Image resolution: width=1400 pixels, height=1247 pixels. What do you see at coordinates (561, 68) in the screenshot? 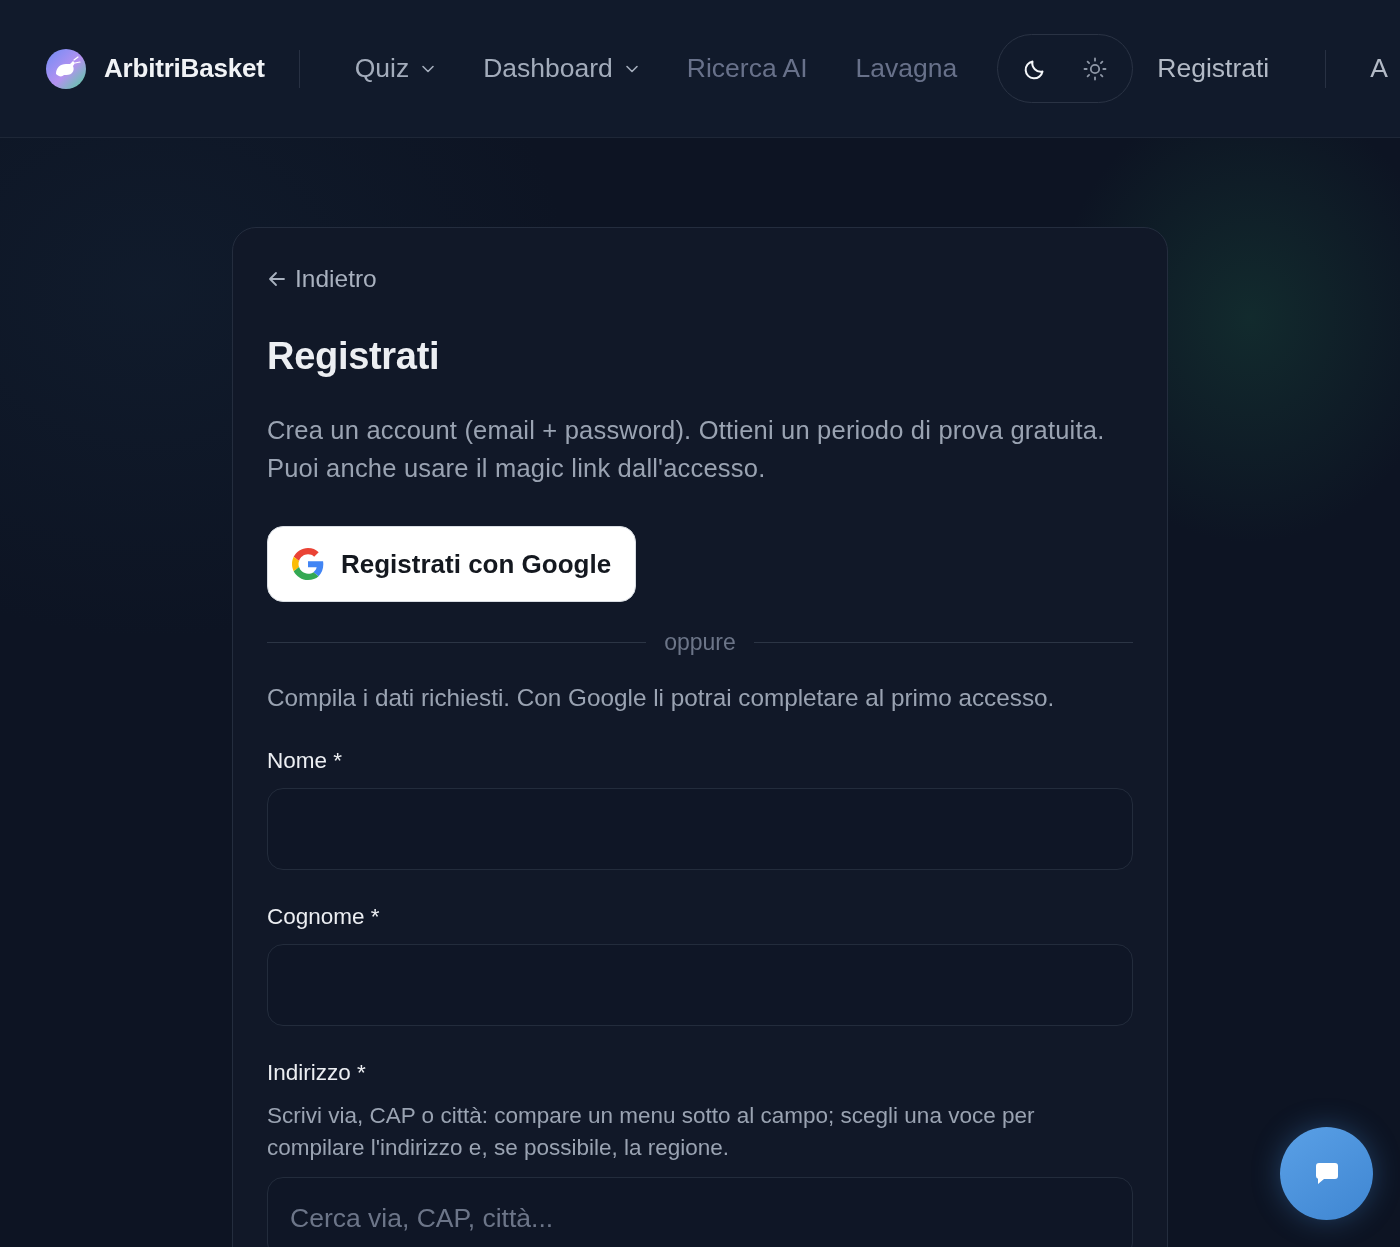
I see `nav-link: Dashboard` at bounding box center [561, 68].